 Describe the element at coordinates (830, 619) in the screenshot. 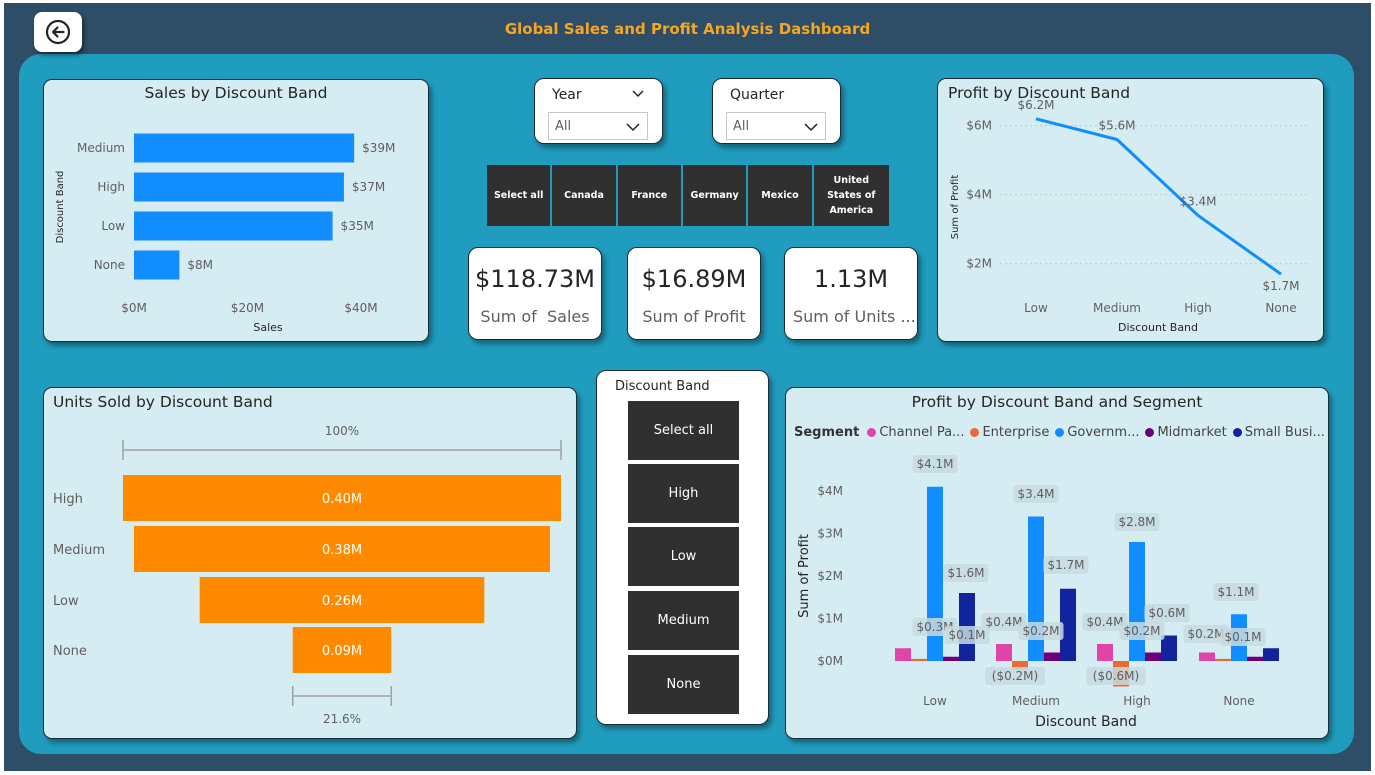

I see `y-tick-label: $1M` at that location.